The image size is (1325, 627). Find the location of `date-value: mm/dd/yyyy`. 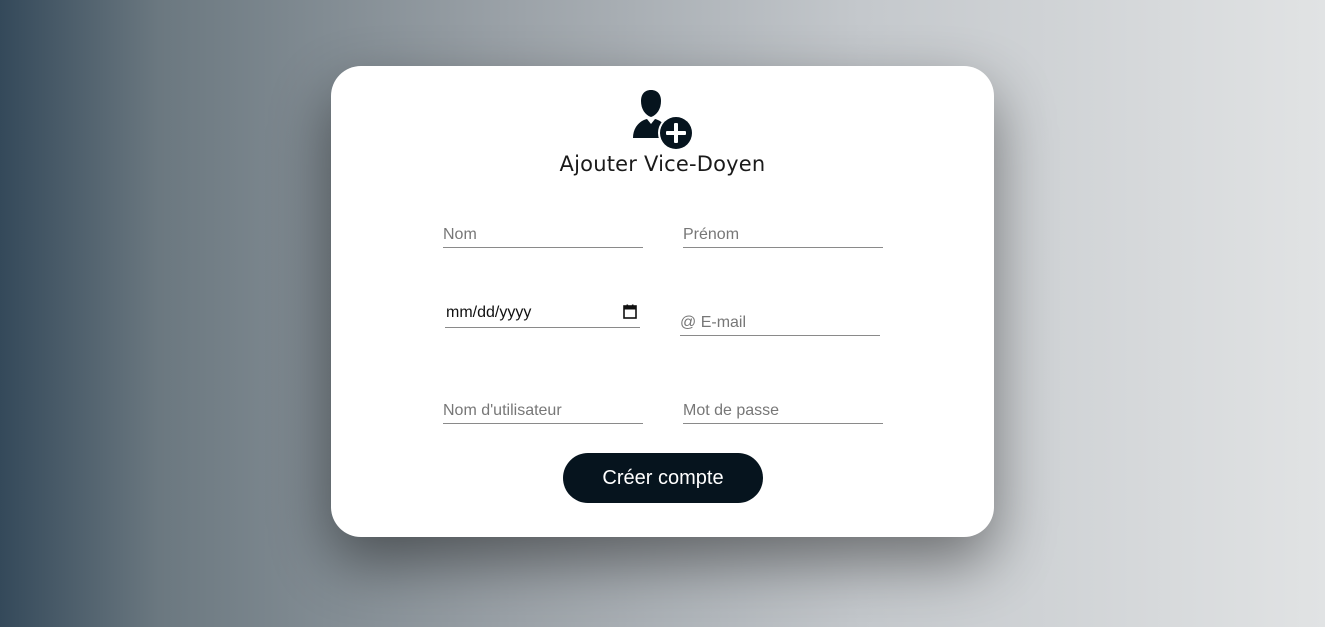

date-value: mm/dd/yyyy is located at coordinates (489, 312).